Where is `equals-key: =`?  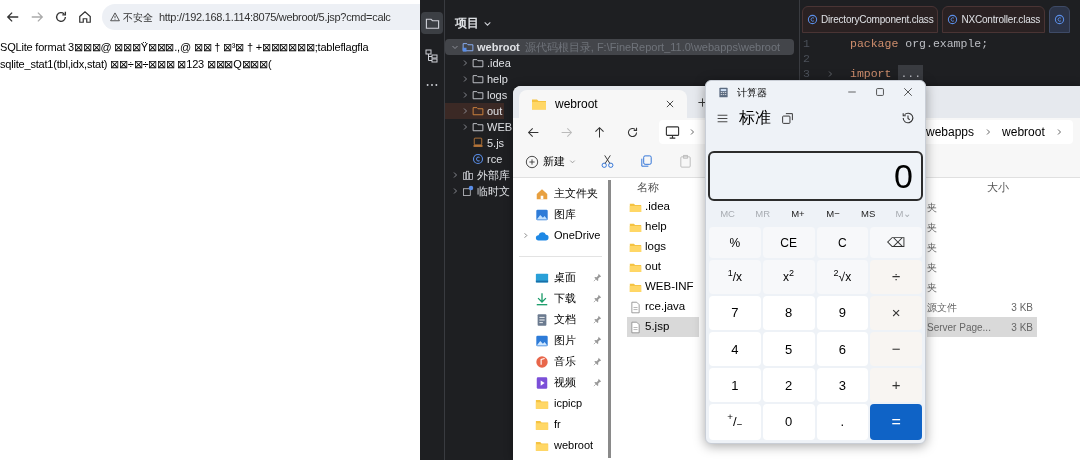 equals-key: = is located at coordinates (896, 422).